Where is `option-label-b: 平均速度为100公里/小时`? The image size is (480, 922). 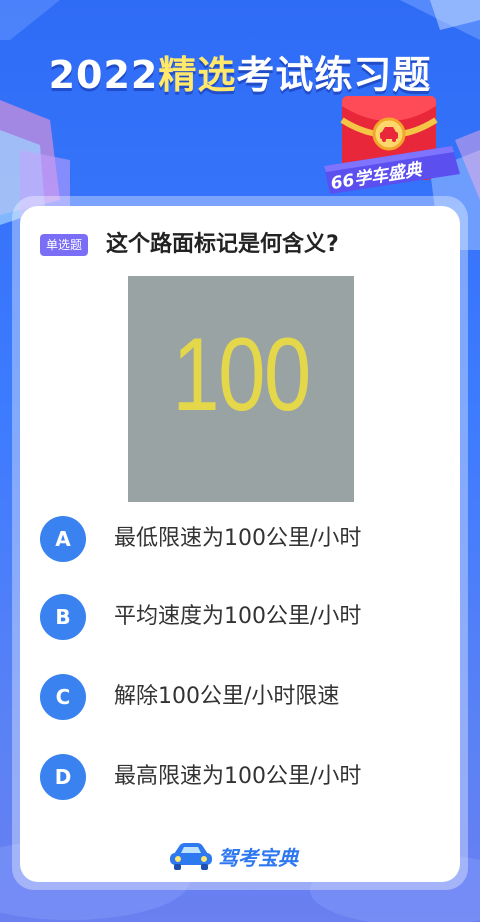 option-label-b: 平均速度为100公里/小时 is located at coordinates (238, 616).